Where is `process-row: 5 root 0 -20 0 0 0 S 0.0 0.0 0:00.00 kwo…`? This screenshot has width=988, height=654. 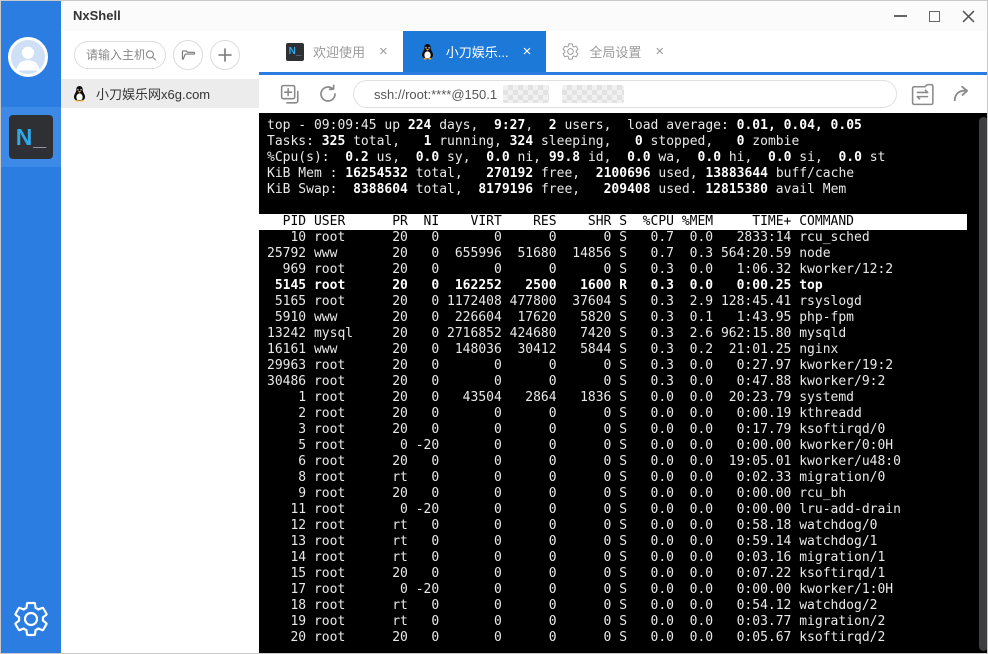
process-row: 5 root 0 -20 0 0 0 S 0.0 0.0 0:00.00 kwo… is located at coordinates (580, 445).